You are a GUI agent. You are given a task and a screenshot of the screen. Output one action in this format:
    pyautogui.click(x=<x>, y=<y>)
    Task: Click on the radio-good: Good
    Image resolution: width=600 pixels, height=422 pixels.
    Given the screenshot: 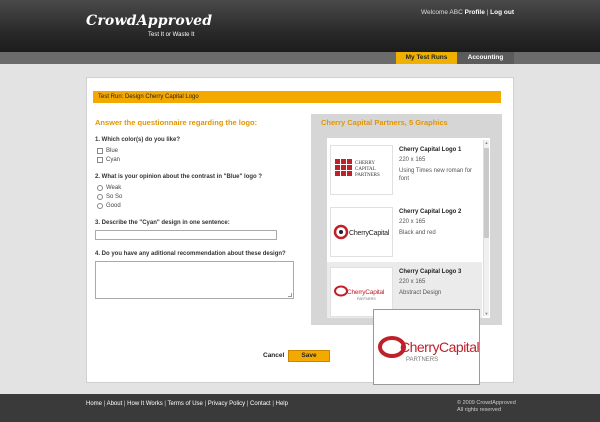 What is the action you would take?
    pyautogui.click(x=109, y=206)
    